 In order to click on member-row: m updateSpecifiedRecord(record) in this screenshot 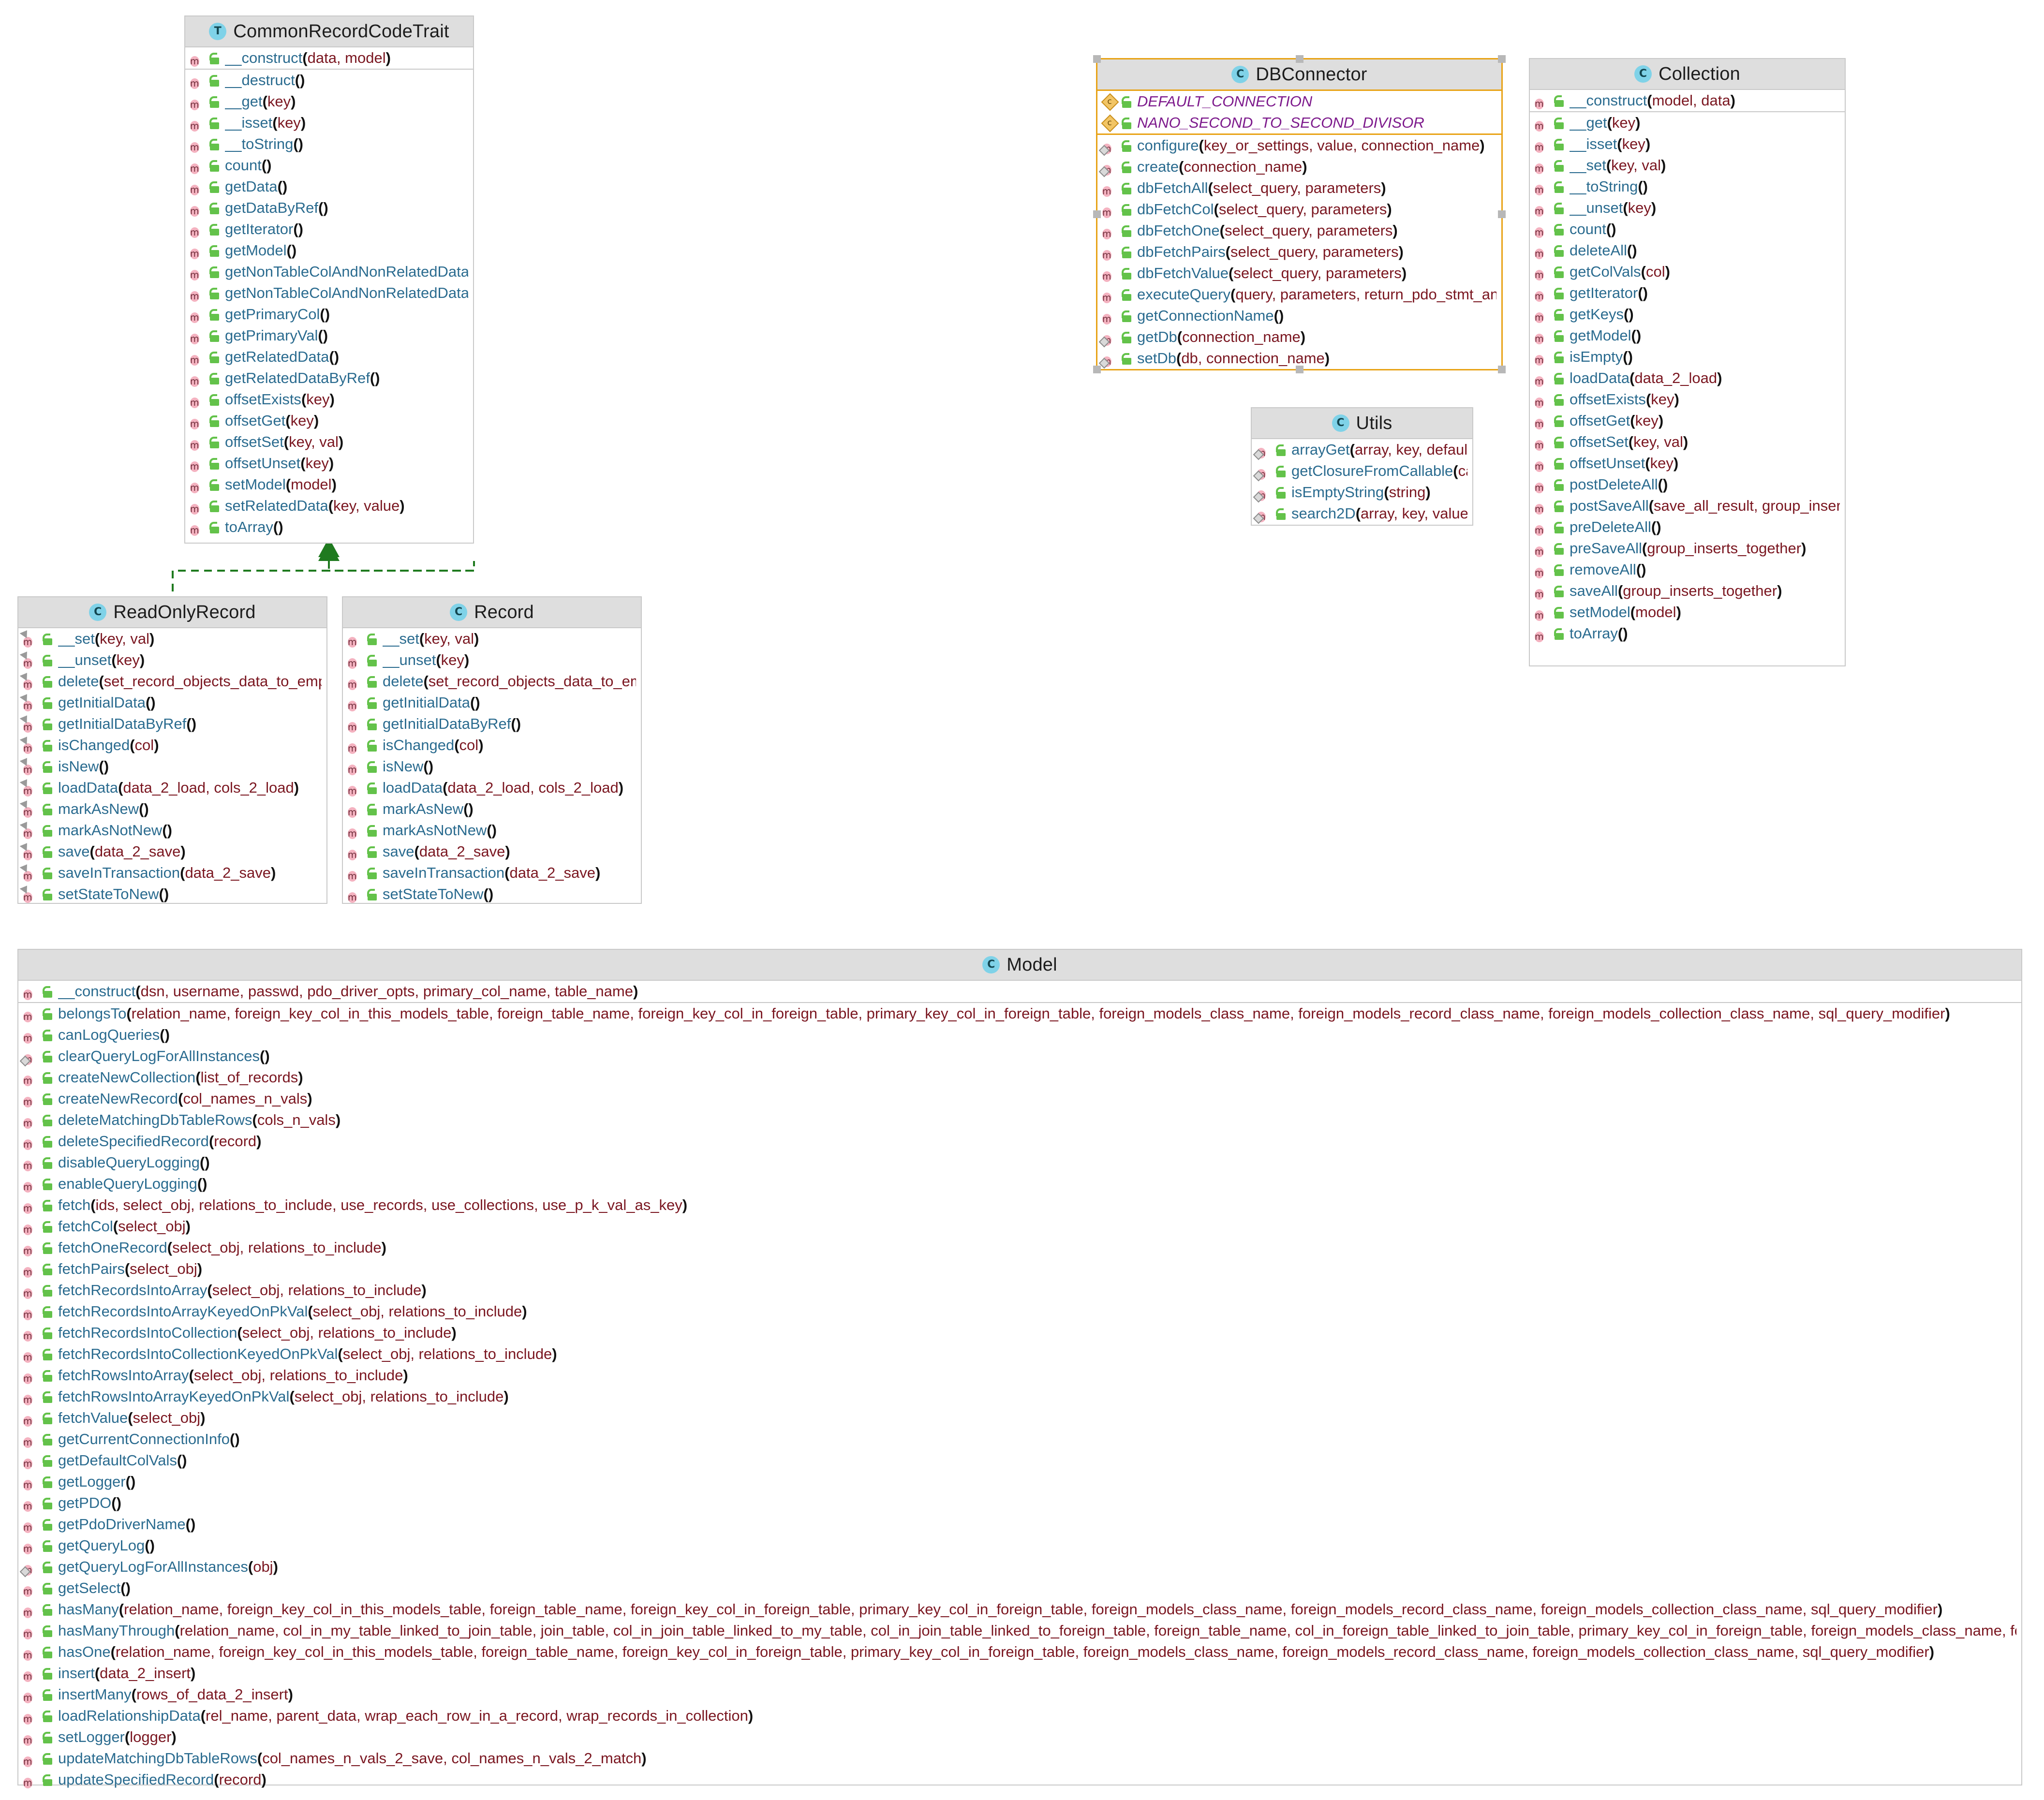, I will do `click(1019, 1779)`.